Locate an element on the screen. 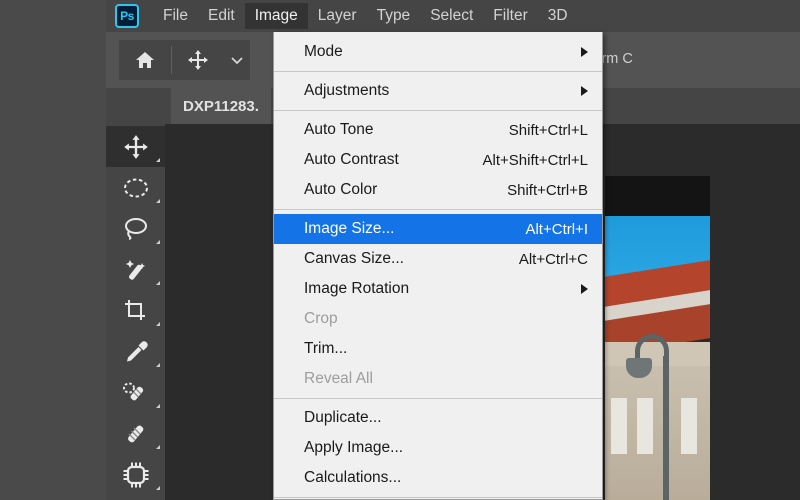 The image size is (800, 500). menu-bar-item-type: Type is located at coordinates (394, 16).